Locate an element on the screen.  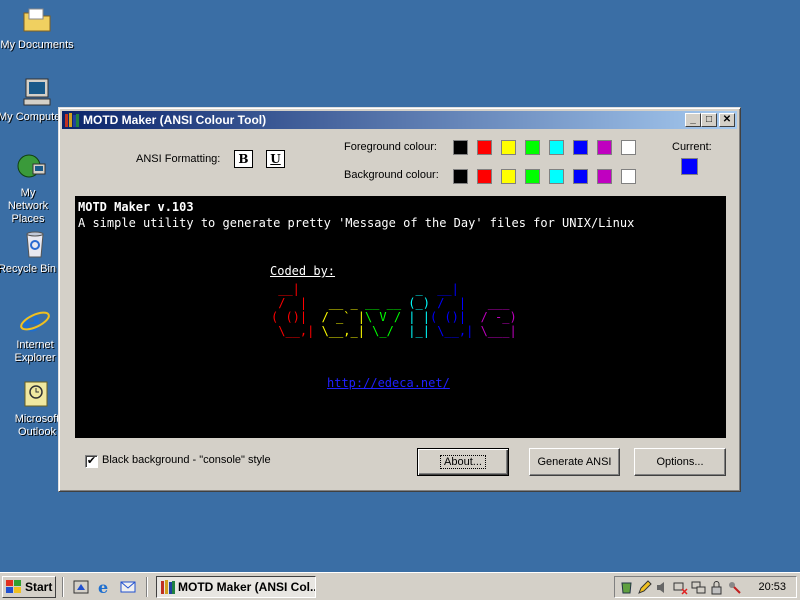
window-title: MOTD Maker (ANSI Colour Tool) is located at coordinates (175, 120).